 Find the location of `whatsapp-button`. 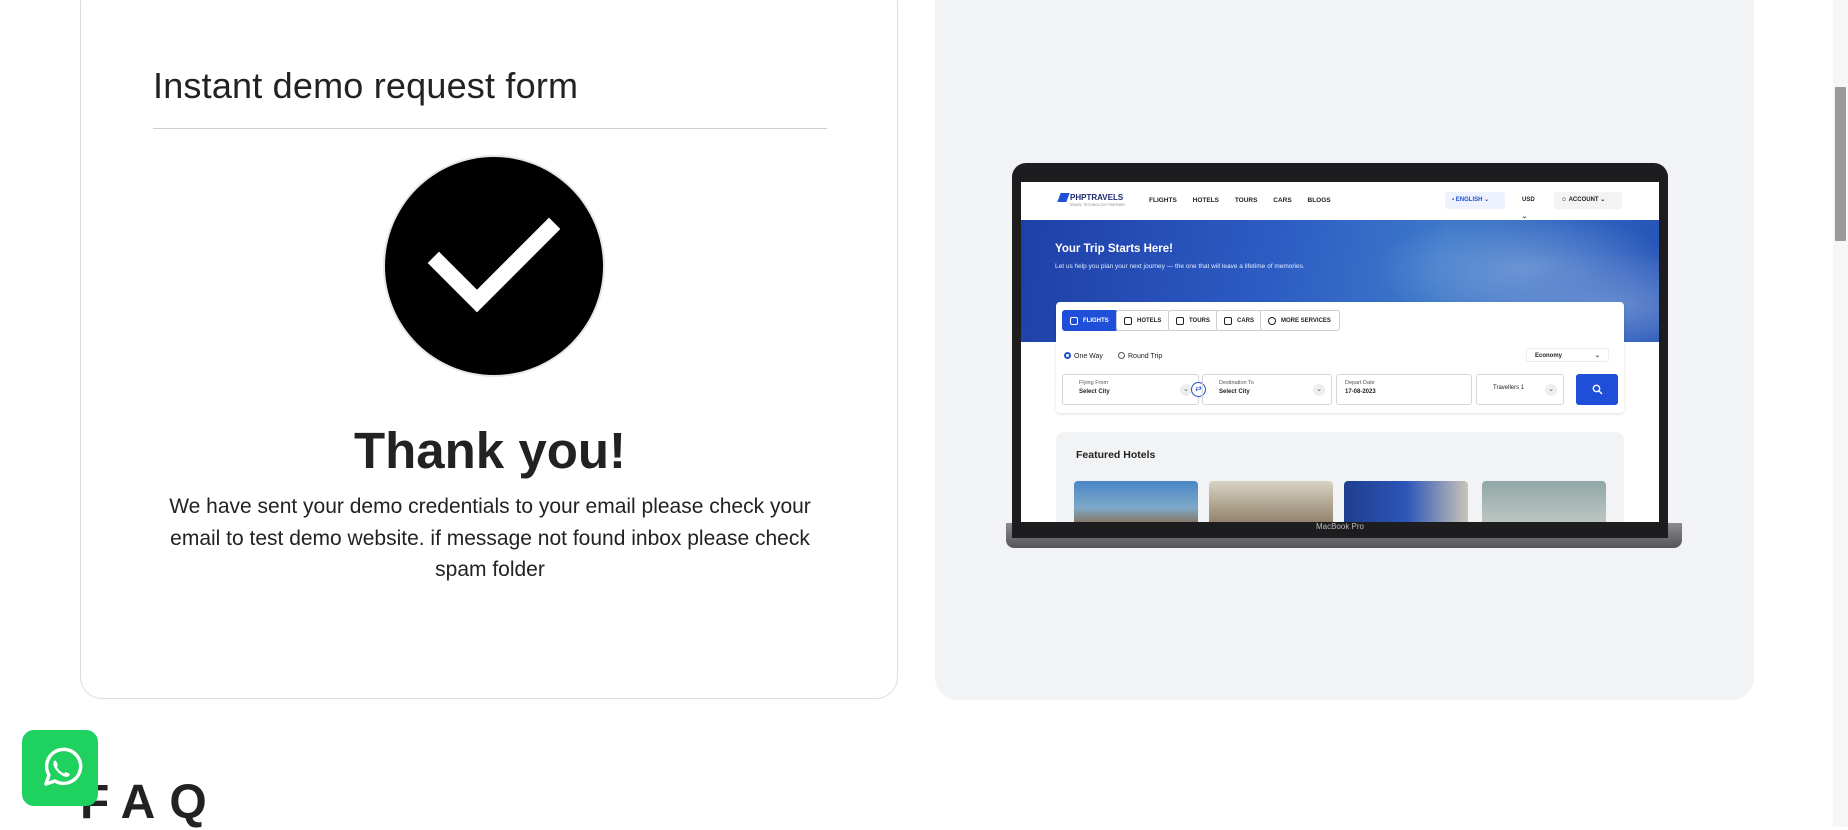

whatsapp-button is located at coordinates (60, 768).